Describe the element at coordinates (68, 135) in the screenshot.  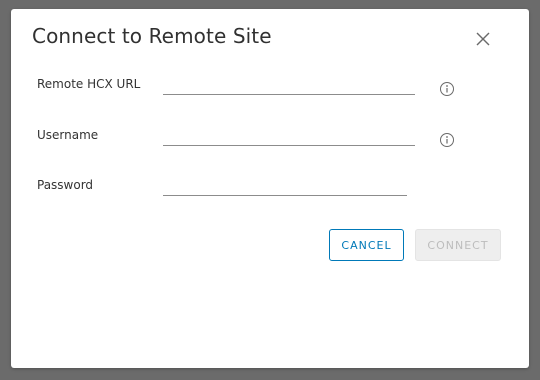
I see `username-label: Username` at that location.